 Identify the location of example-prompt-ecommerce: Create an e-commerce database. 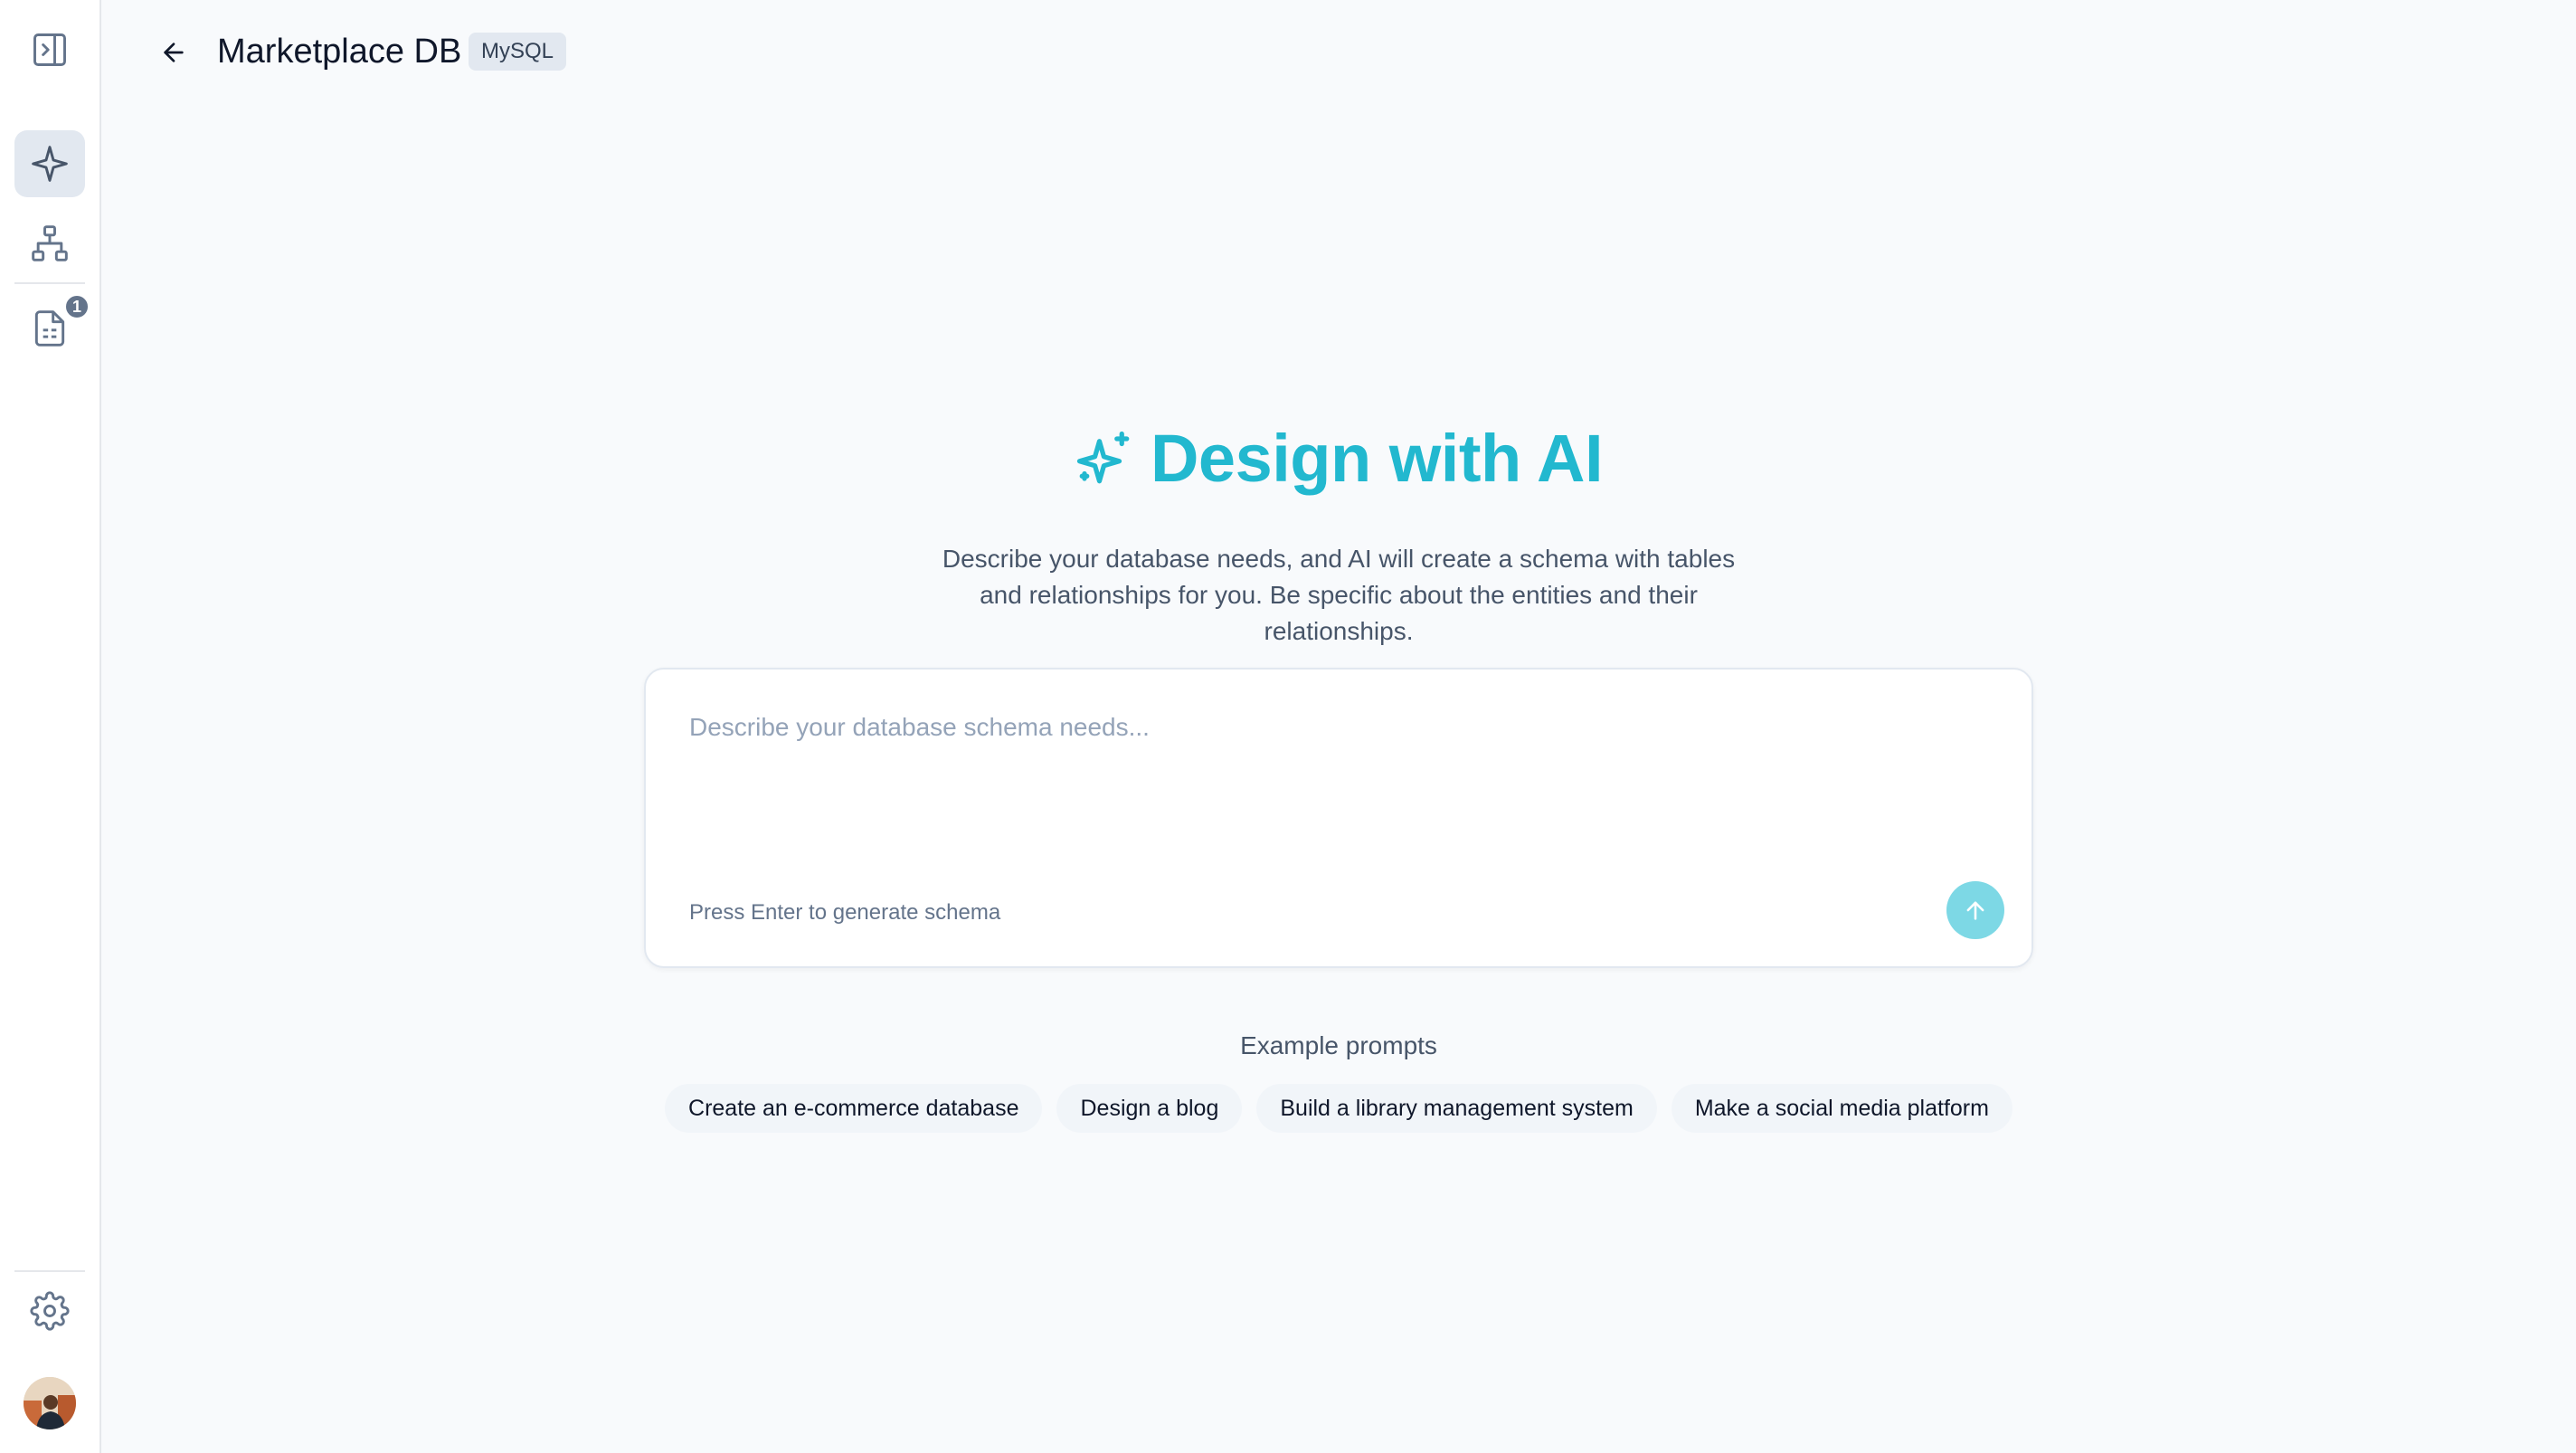
(854, 1108).